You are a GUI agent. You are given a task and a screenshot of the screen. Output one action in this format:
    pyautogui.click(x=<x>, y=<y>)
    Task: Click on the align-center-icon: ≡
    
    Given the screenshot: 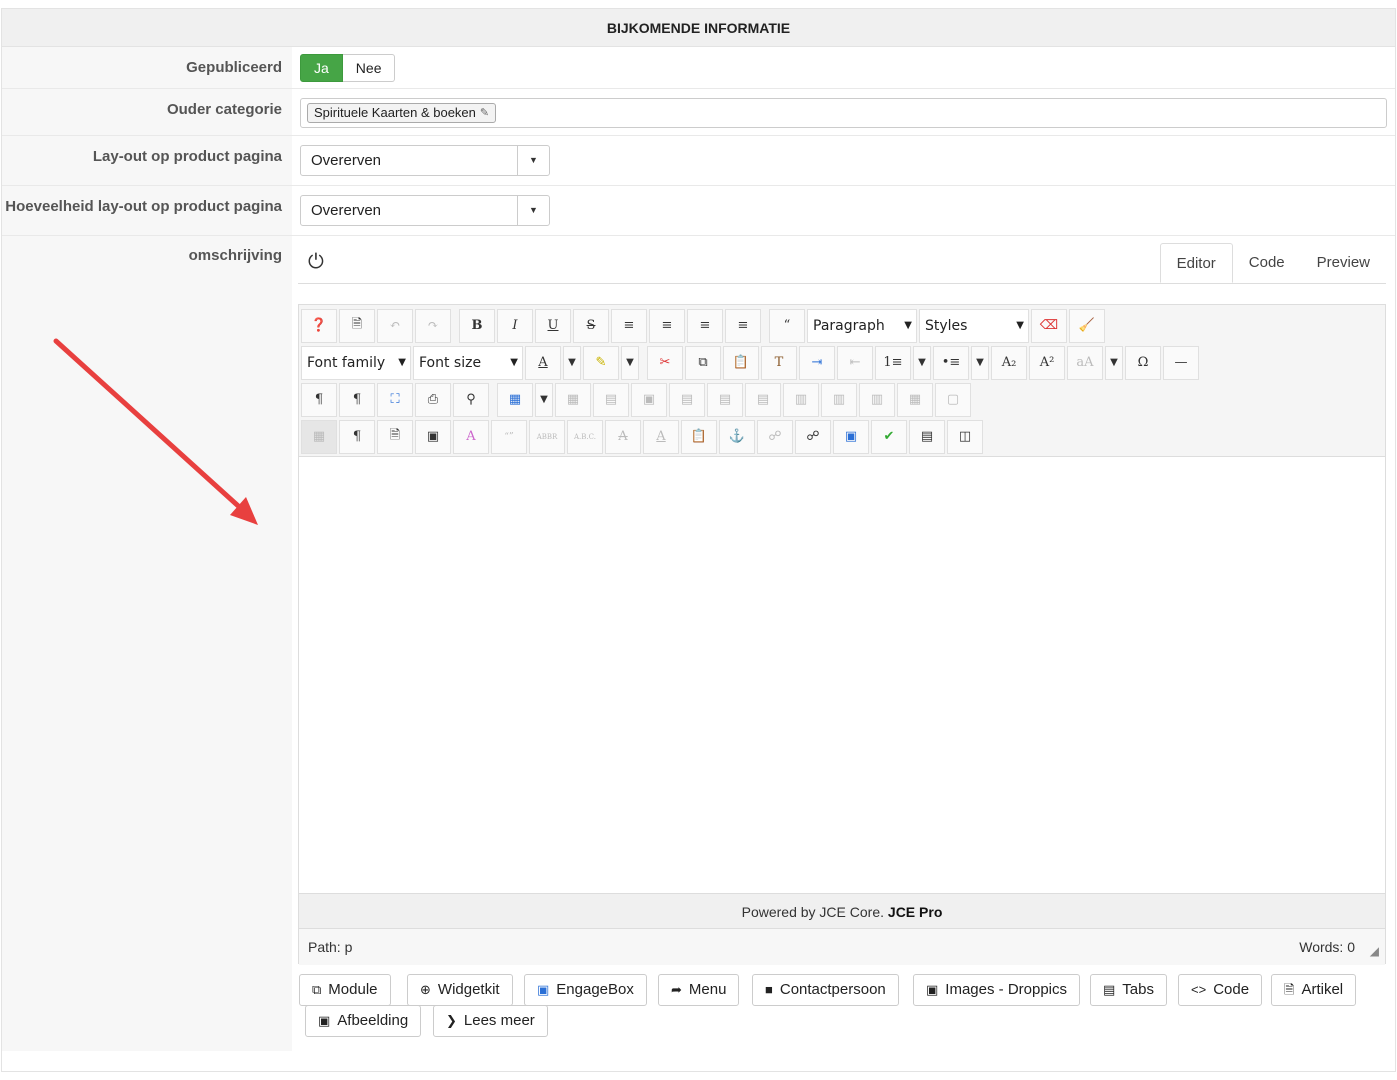 What is the action you would take?
    pyautogui.click(x=667, y=325)
    